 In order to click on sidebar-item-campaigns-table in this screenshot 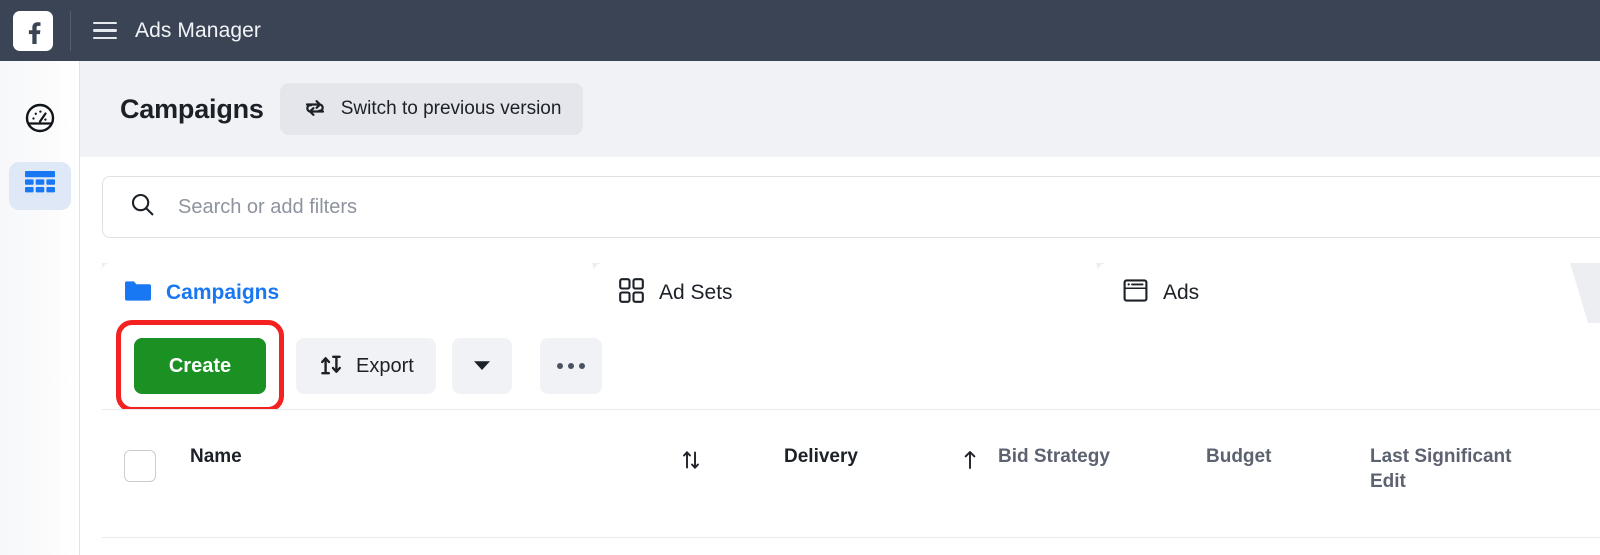, I will do `click(39, 186)`.